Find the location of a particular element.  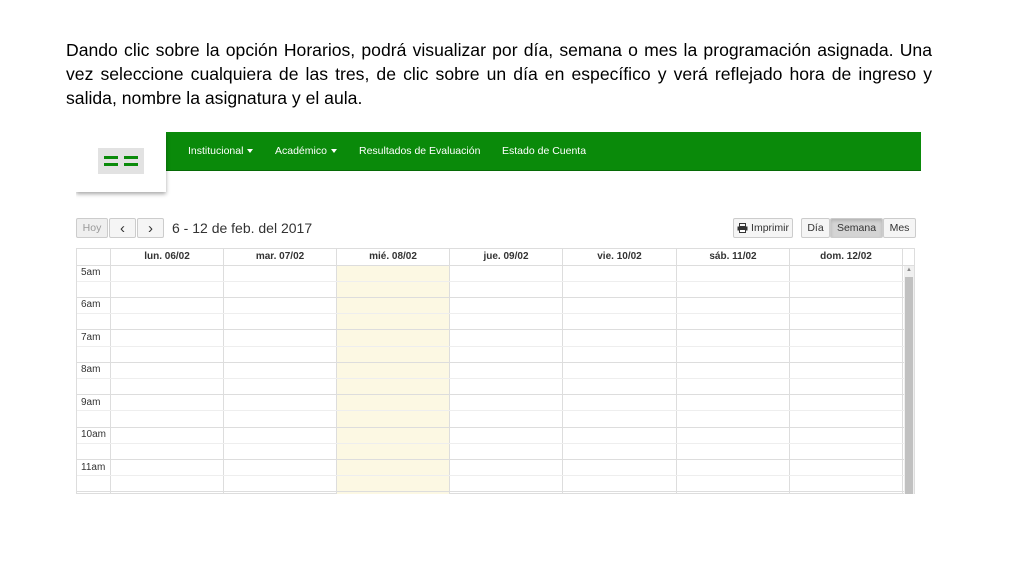

view-month-button: Mes is located at coordinates (899, 228).